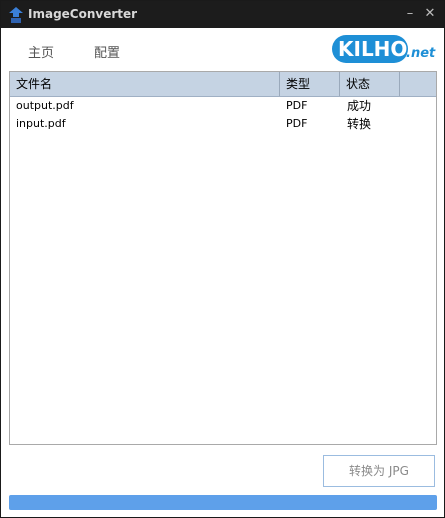  Describe the element at coordinates (421, 53) in the screenshot. I see `logo-suffix: .net` at that location.